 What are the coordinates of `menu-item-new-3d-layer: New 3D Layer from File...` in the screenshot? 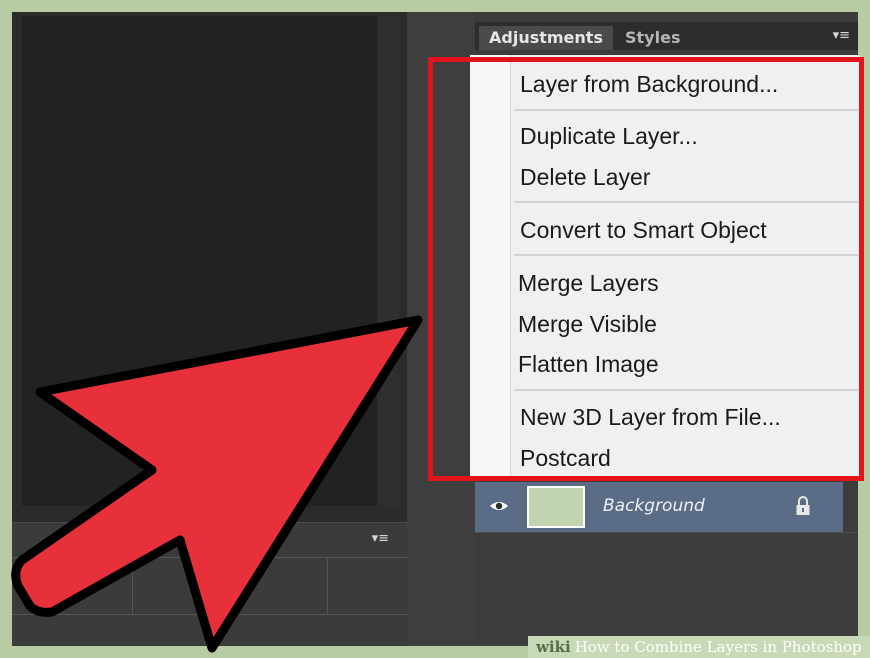 It's located at (650, 417).